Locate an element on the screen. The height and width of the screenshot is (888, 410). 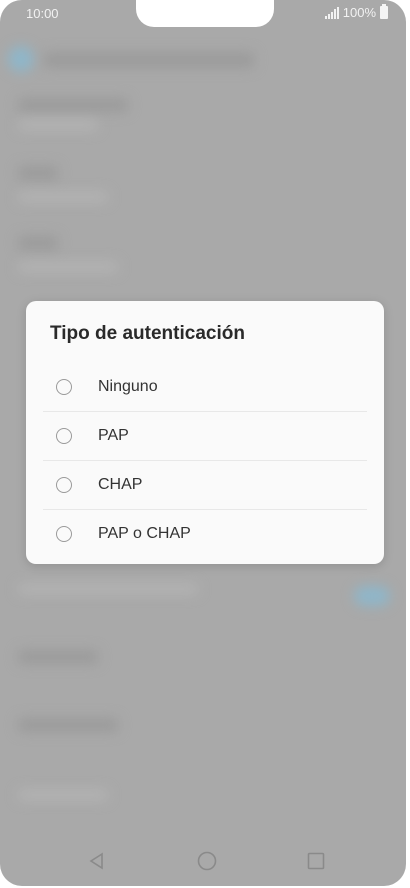
option-pap: PAP is located at coordinates (205, 436).